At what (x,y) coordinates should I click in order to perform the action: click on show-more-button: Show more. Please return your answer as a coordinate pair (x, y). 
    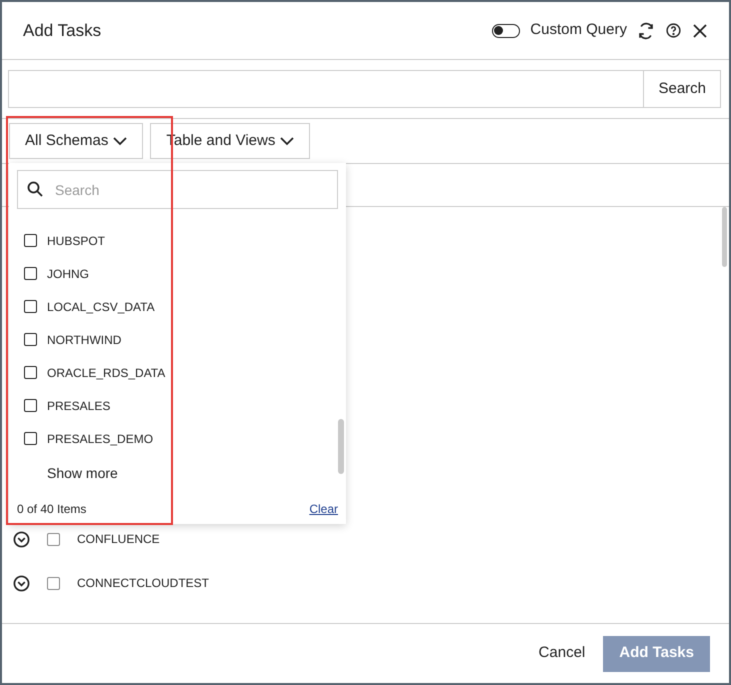
    Looking at the image, I should click on (82, 473).